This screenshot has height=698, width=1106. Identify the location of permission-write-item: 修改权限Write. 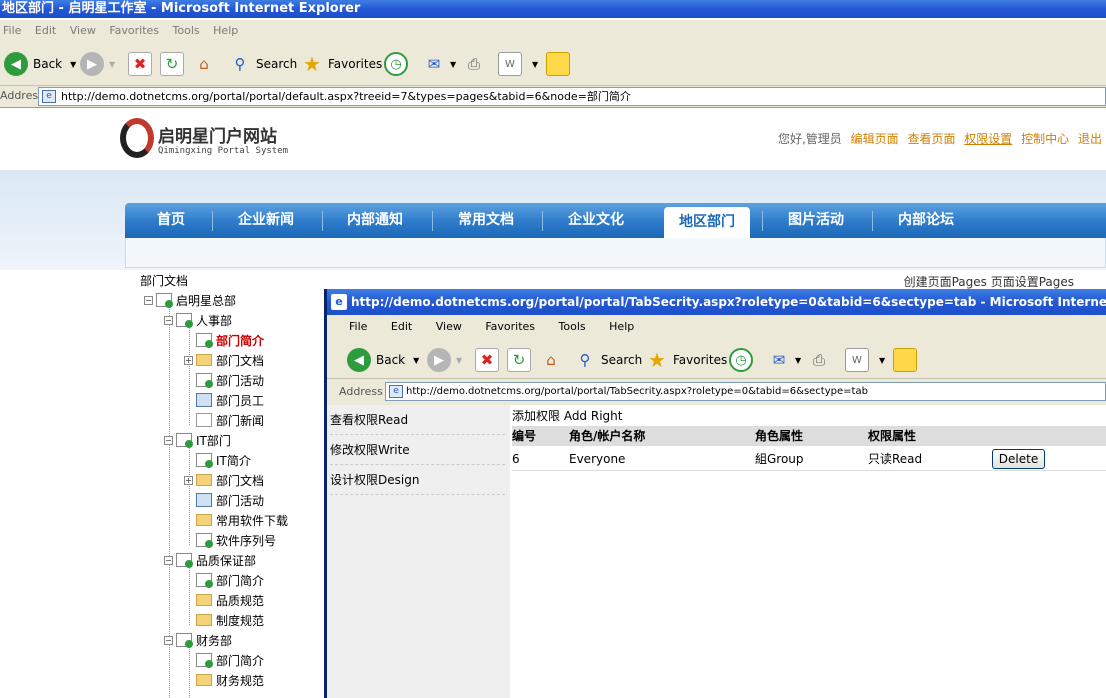
(417, 450).